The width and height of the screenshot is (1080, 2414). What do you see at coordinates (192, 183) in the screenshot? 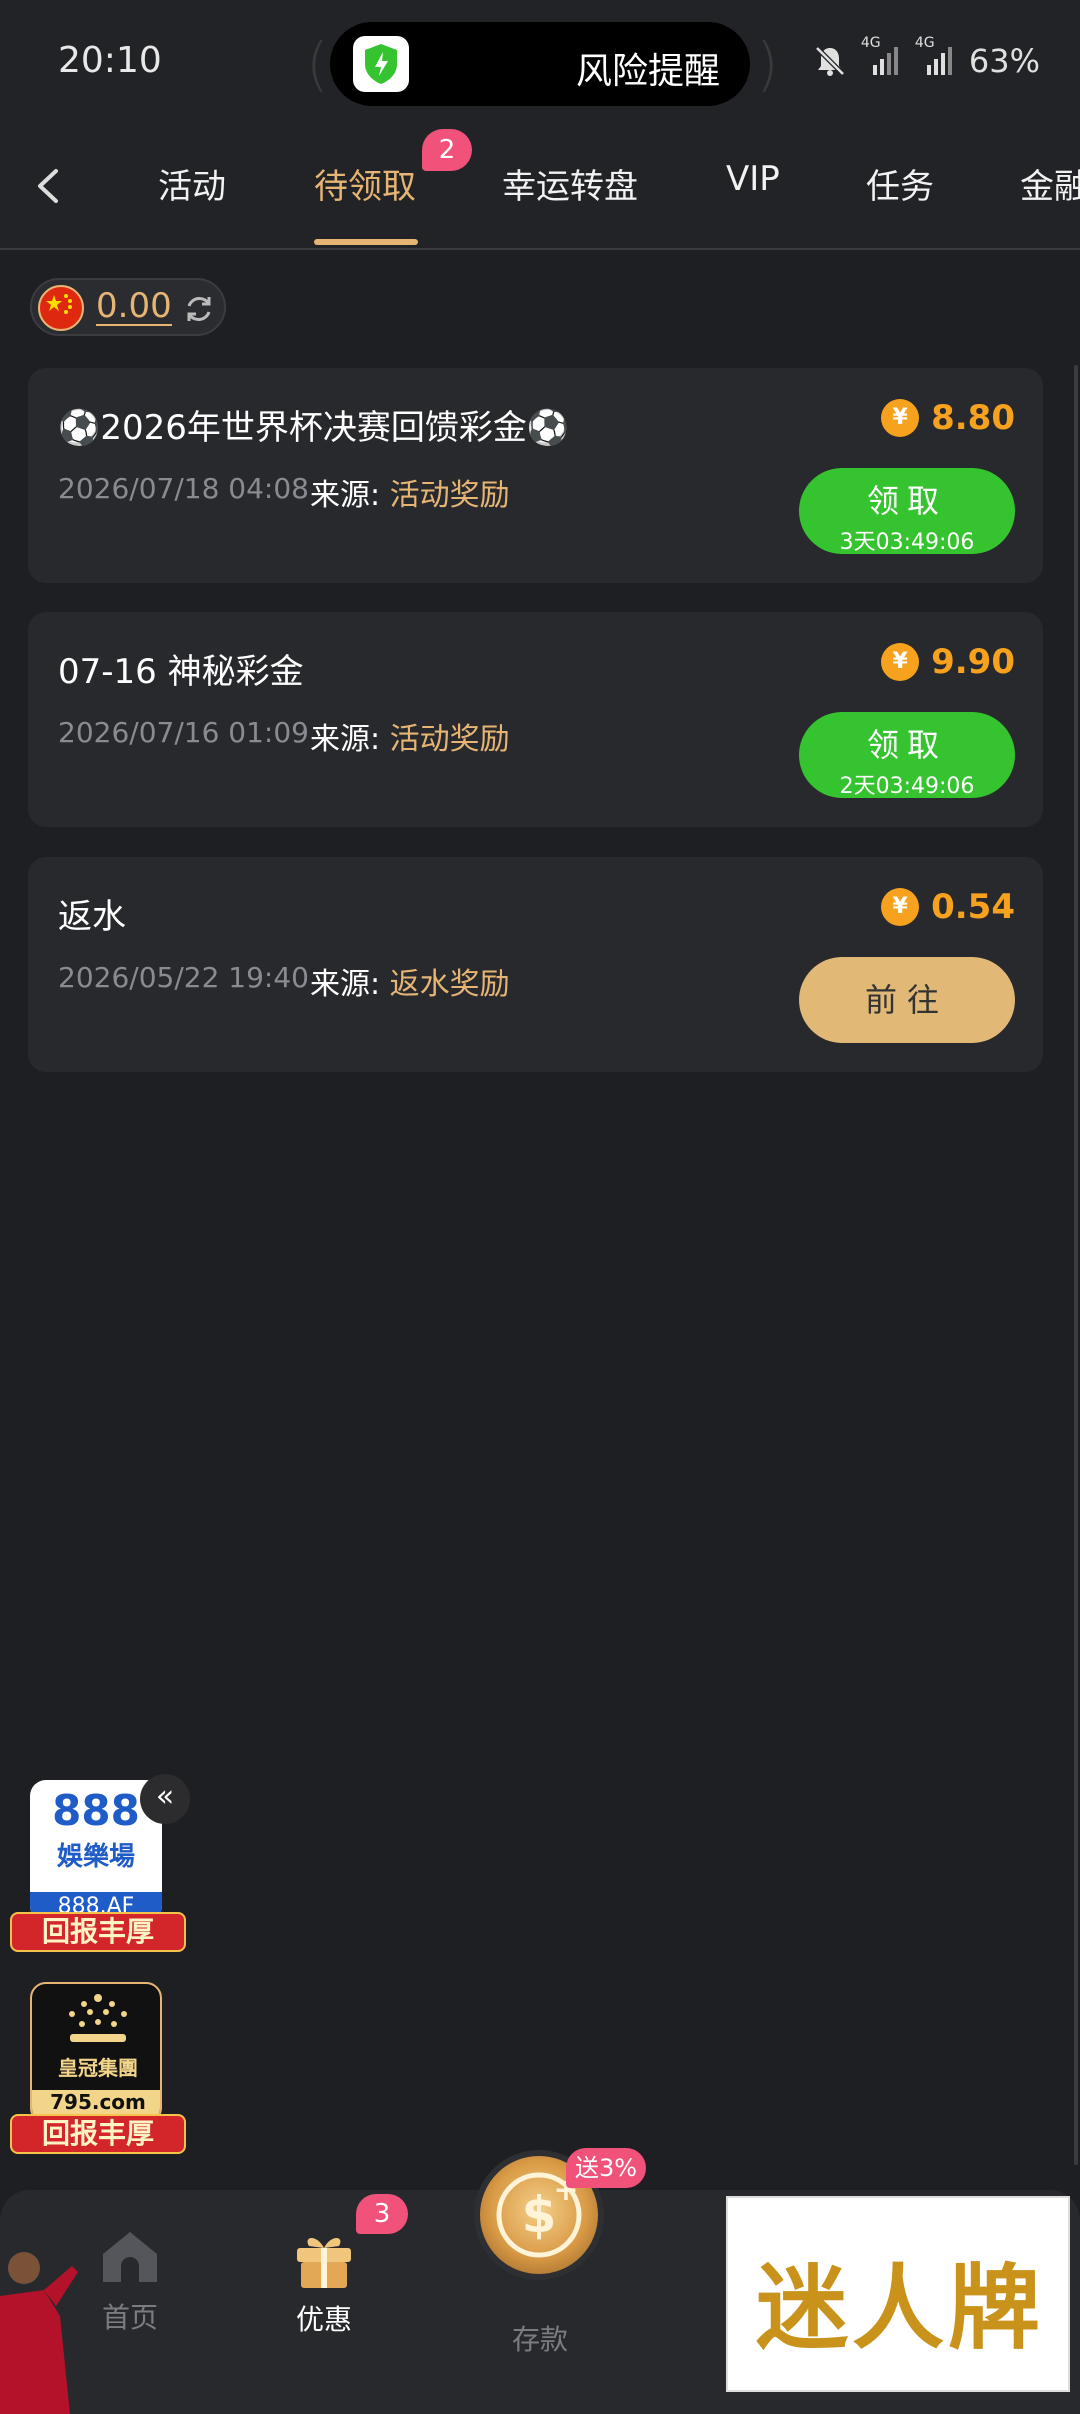
I see `tab-activity: 活动` at bounding box center [192, 183].